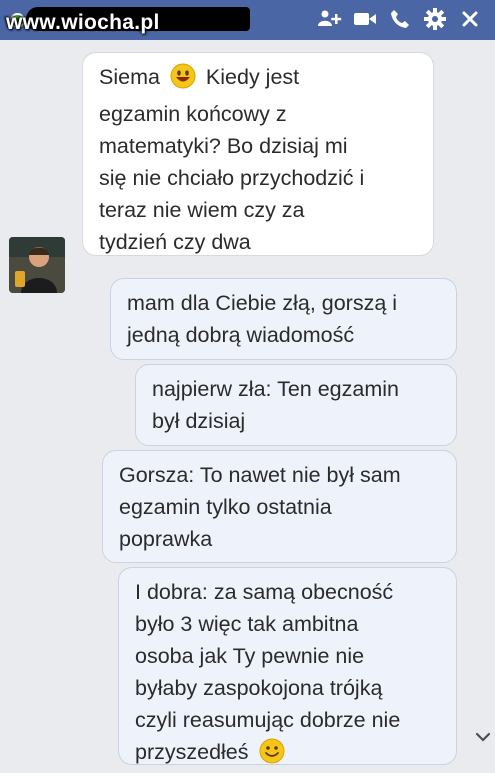 The image size is (495, 773). I want to click on message-text-line: matematyki? Bo dzisiaj mi, so click(223, 146).